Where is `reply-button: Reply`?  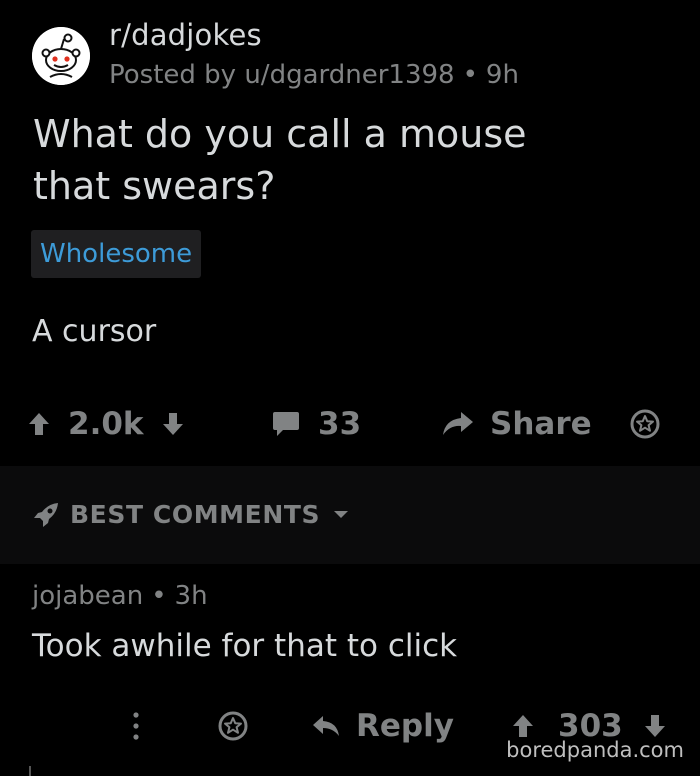
reply-button: Reply is located at coordinates (383, 726).